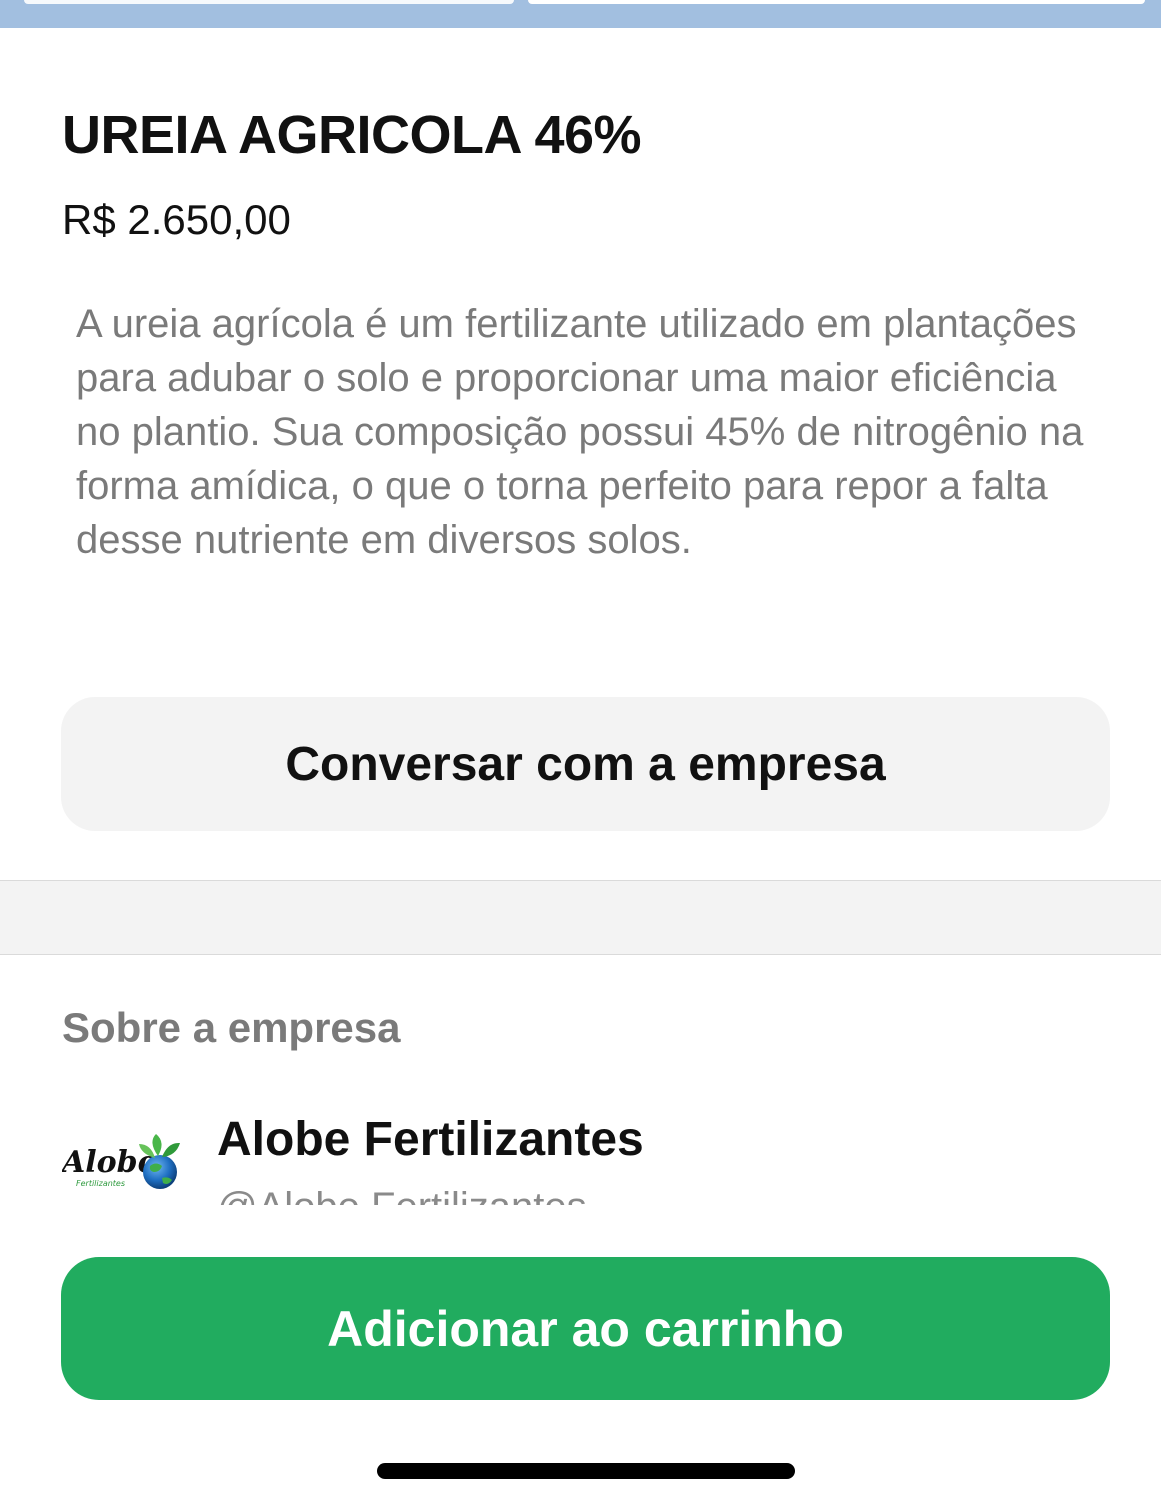  I want to click on chat-with-company-button: Conversar com a empresa, so click(585, 764).